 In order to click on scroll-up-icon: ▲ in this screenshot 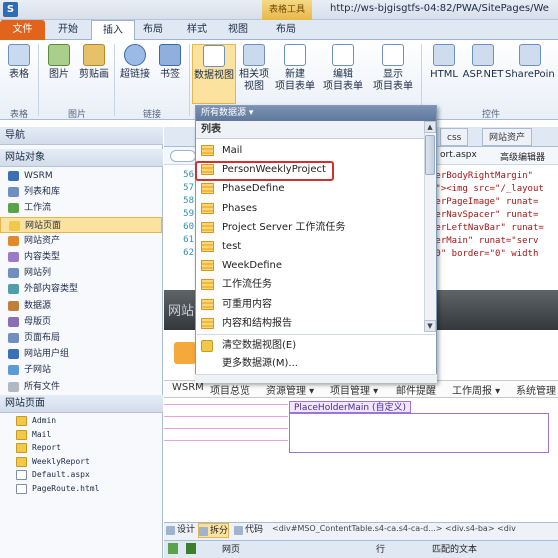, I will do `click(430, 127)`.